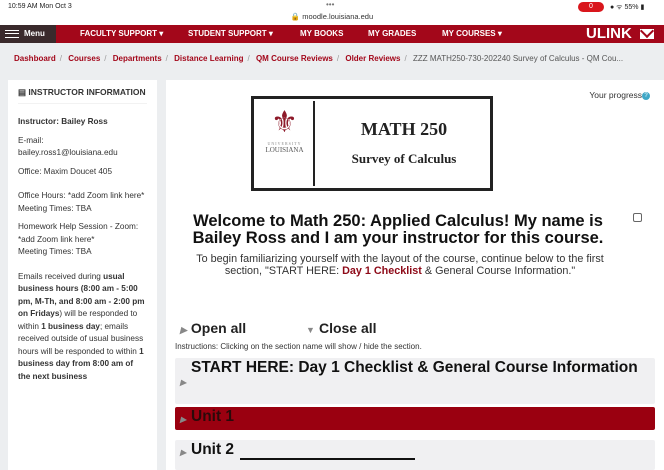 The height and width of the screenshot is (470, 664). What do you see at coordinates (647, 34) in the screenshot?
I see `mail-icon` at bounding box center [647, 34].